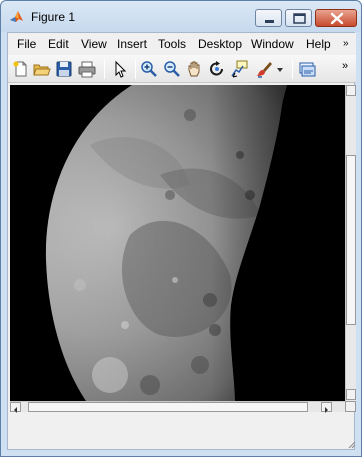 Image resolution: width=362 pixels, height=457 pixels. I want to click on save-icon, so click(64, 69).